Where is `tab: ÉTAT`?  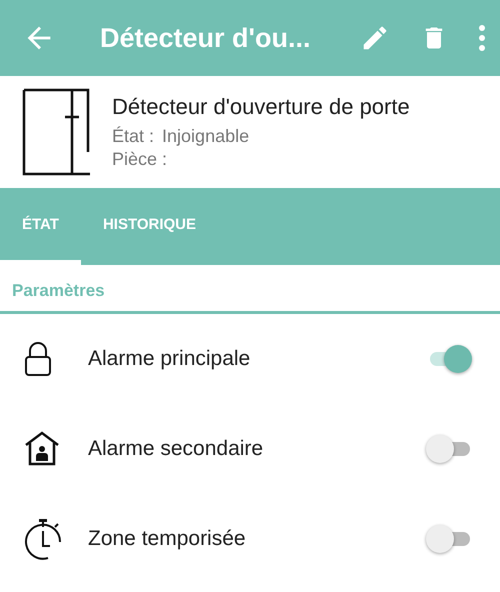 tab: ÉTAT is located at coordinates (40, 226).